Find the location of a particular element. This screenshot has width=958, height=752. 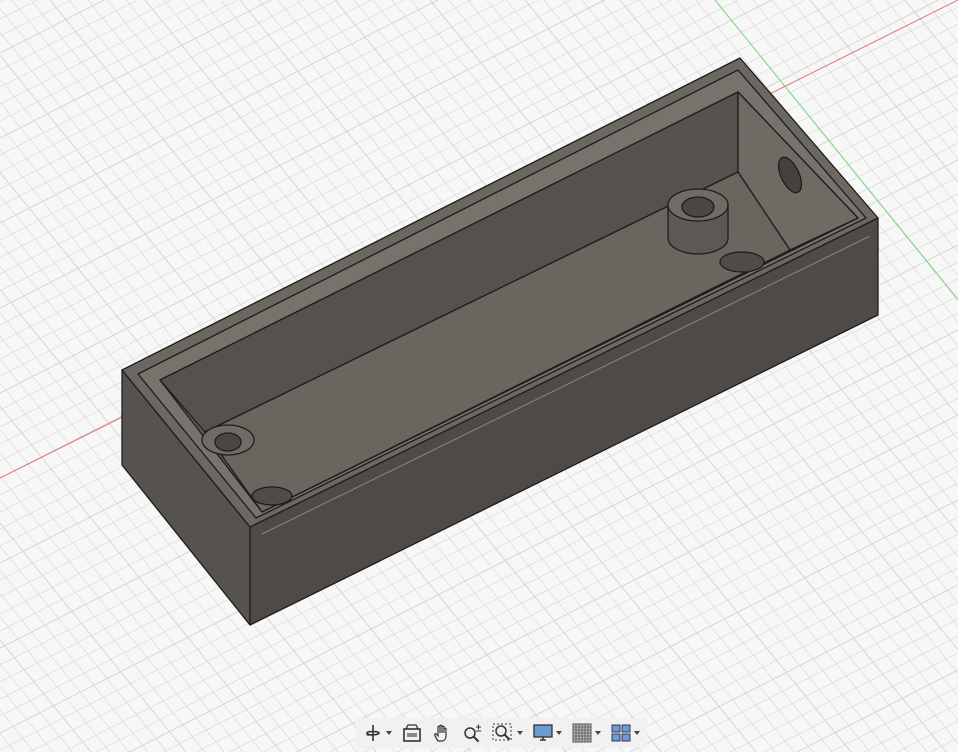

pan-button is located at coordinates (442, 733).